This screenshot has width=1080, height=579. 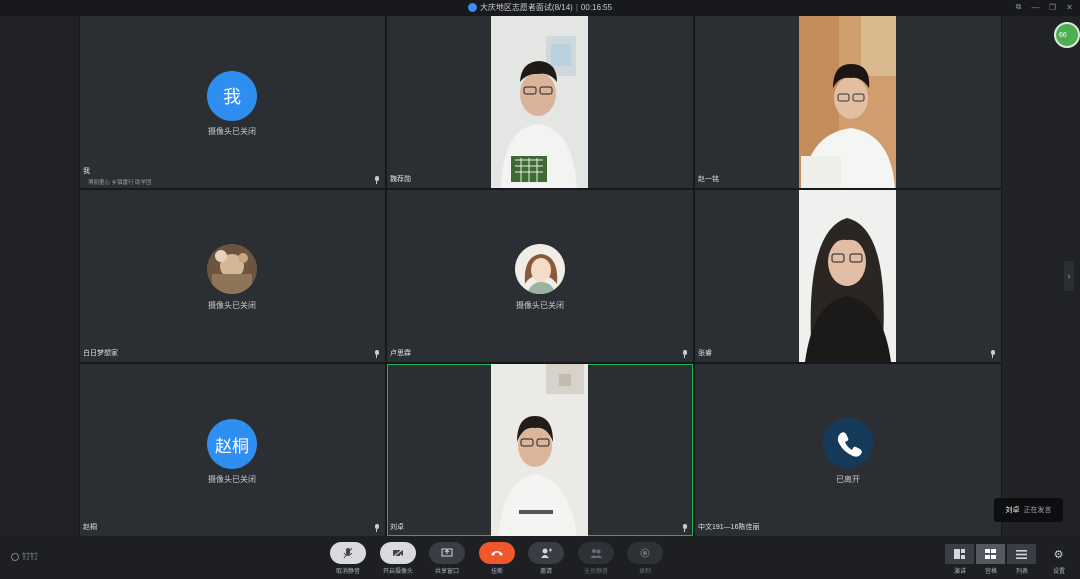 I want to click on participant-tile-avatar: 摄像头已关闭 白日梦想家, so click(x=232, y=276).